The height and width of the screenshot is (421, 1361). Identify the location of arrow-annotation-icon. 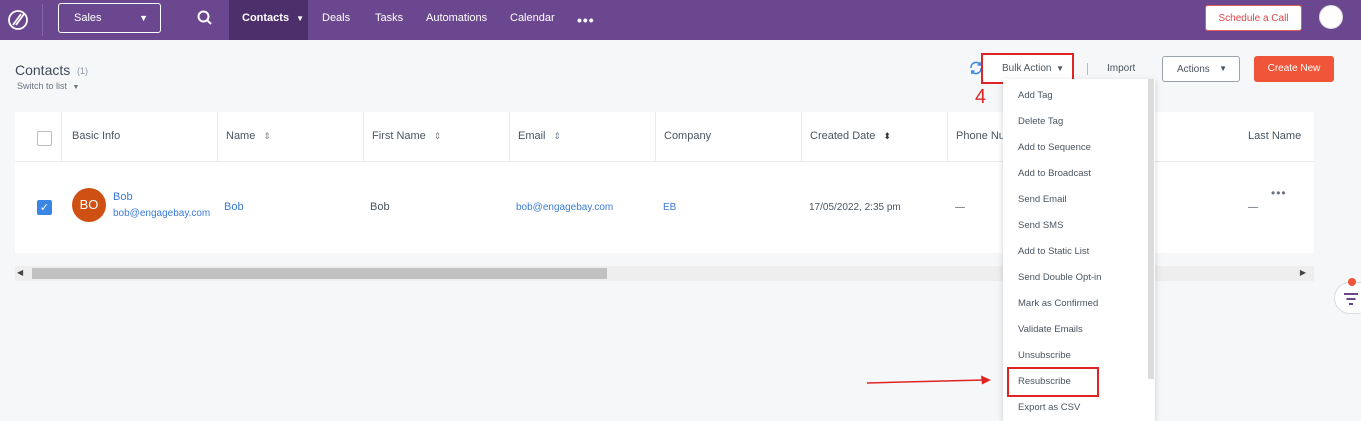
(928, 380).